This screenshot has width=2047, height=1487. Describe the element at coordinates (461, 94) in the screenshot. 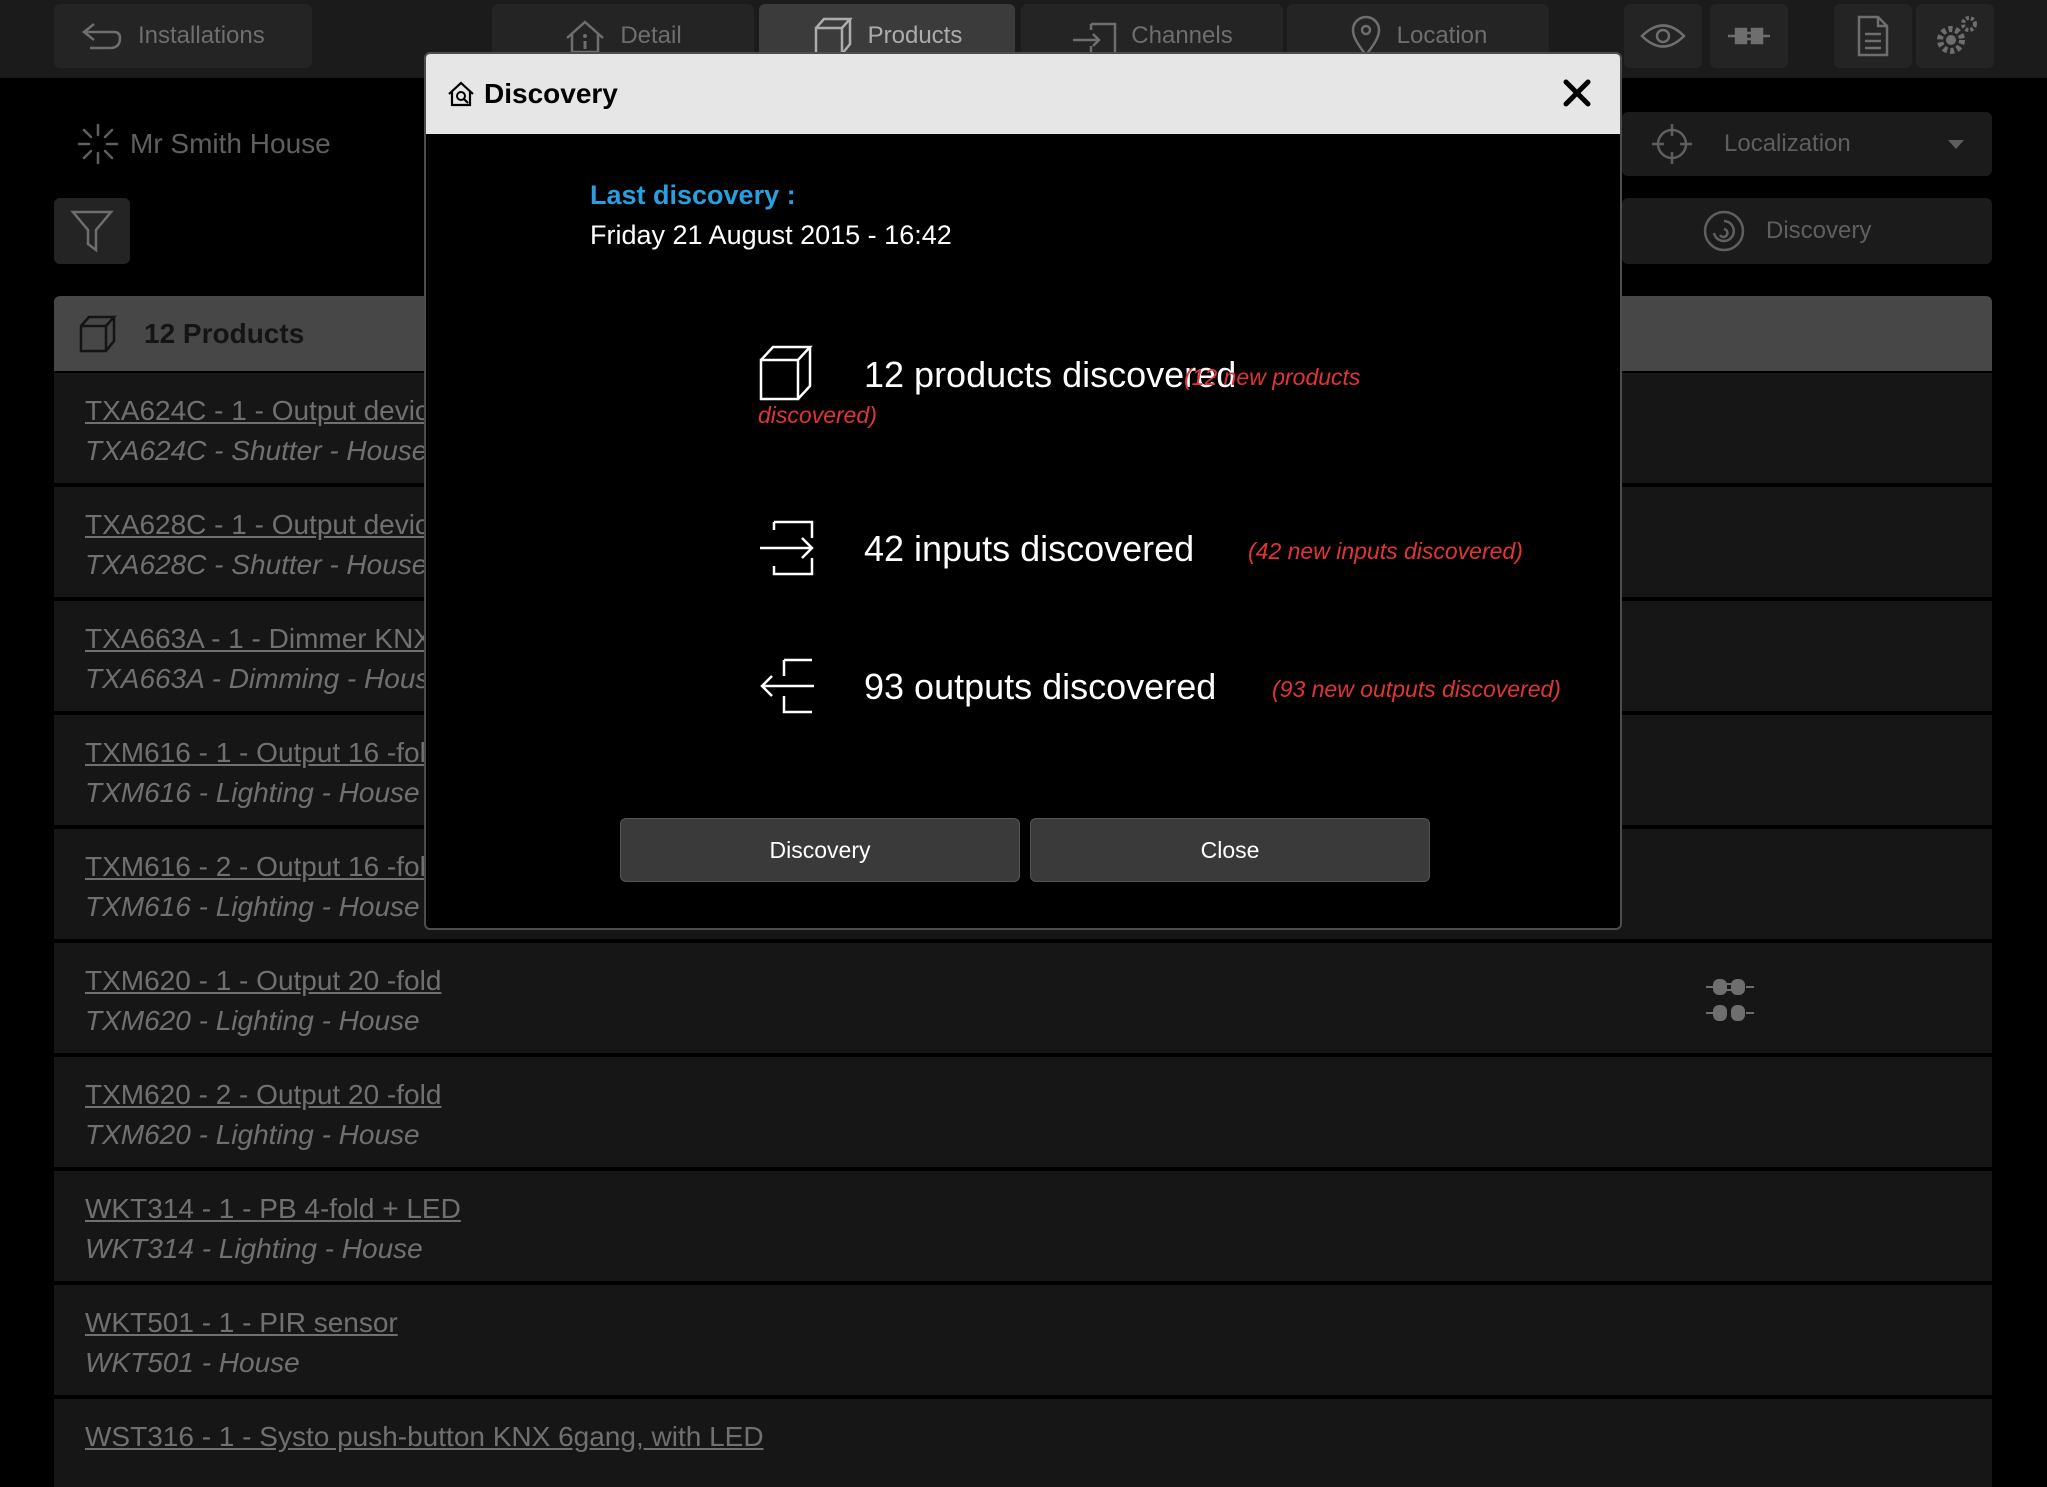

I see `discovery-house-icon` at that location.